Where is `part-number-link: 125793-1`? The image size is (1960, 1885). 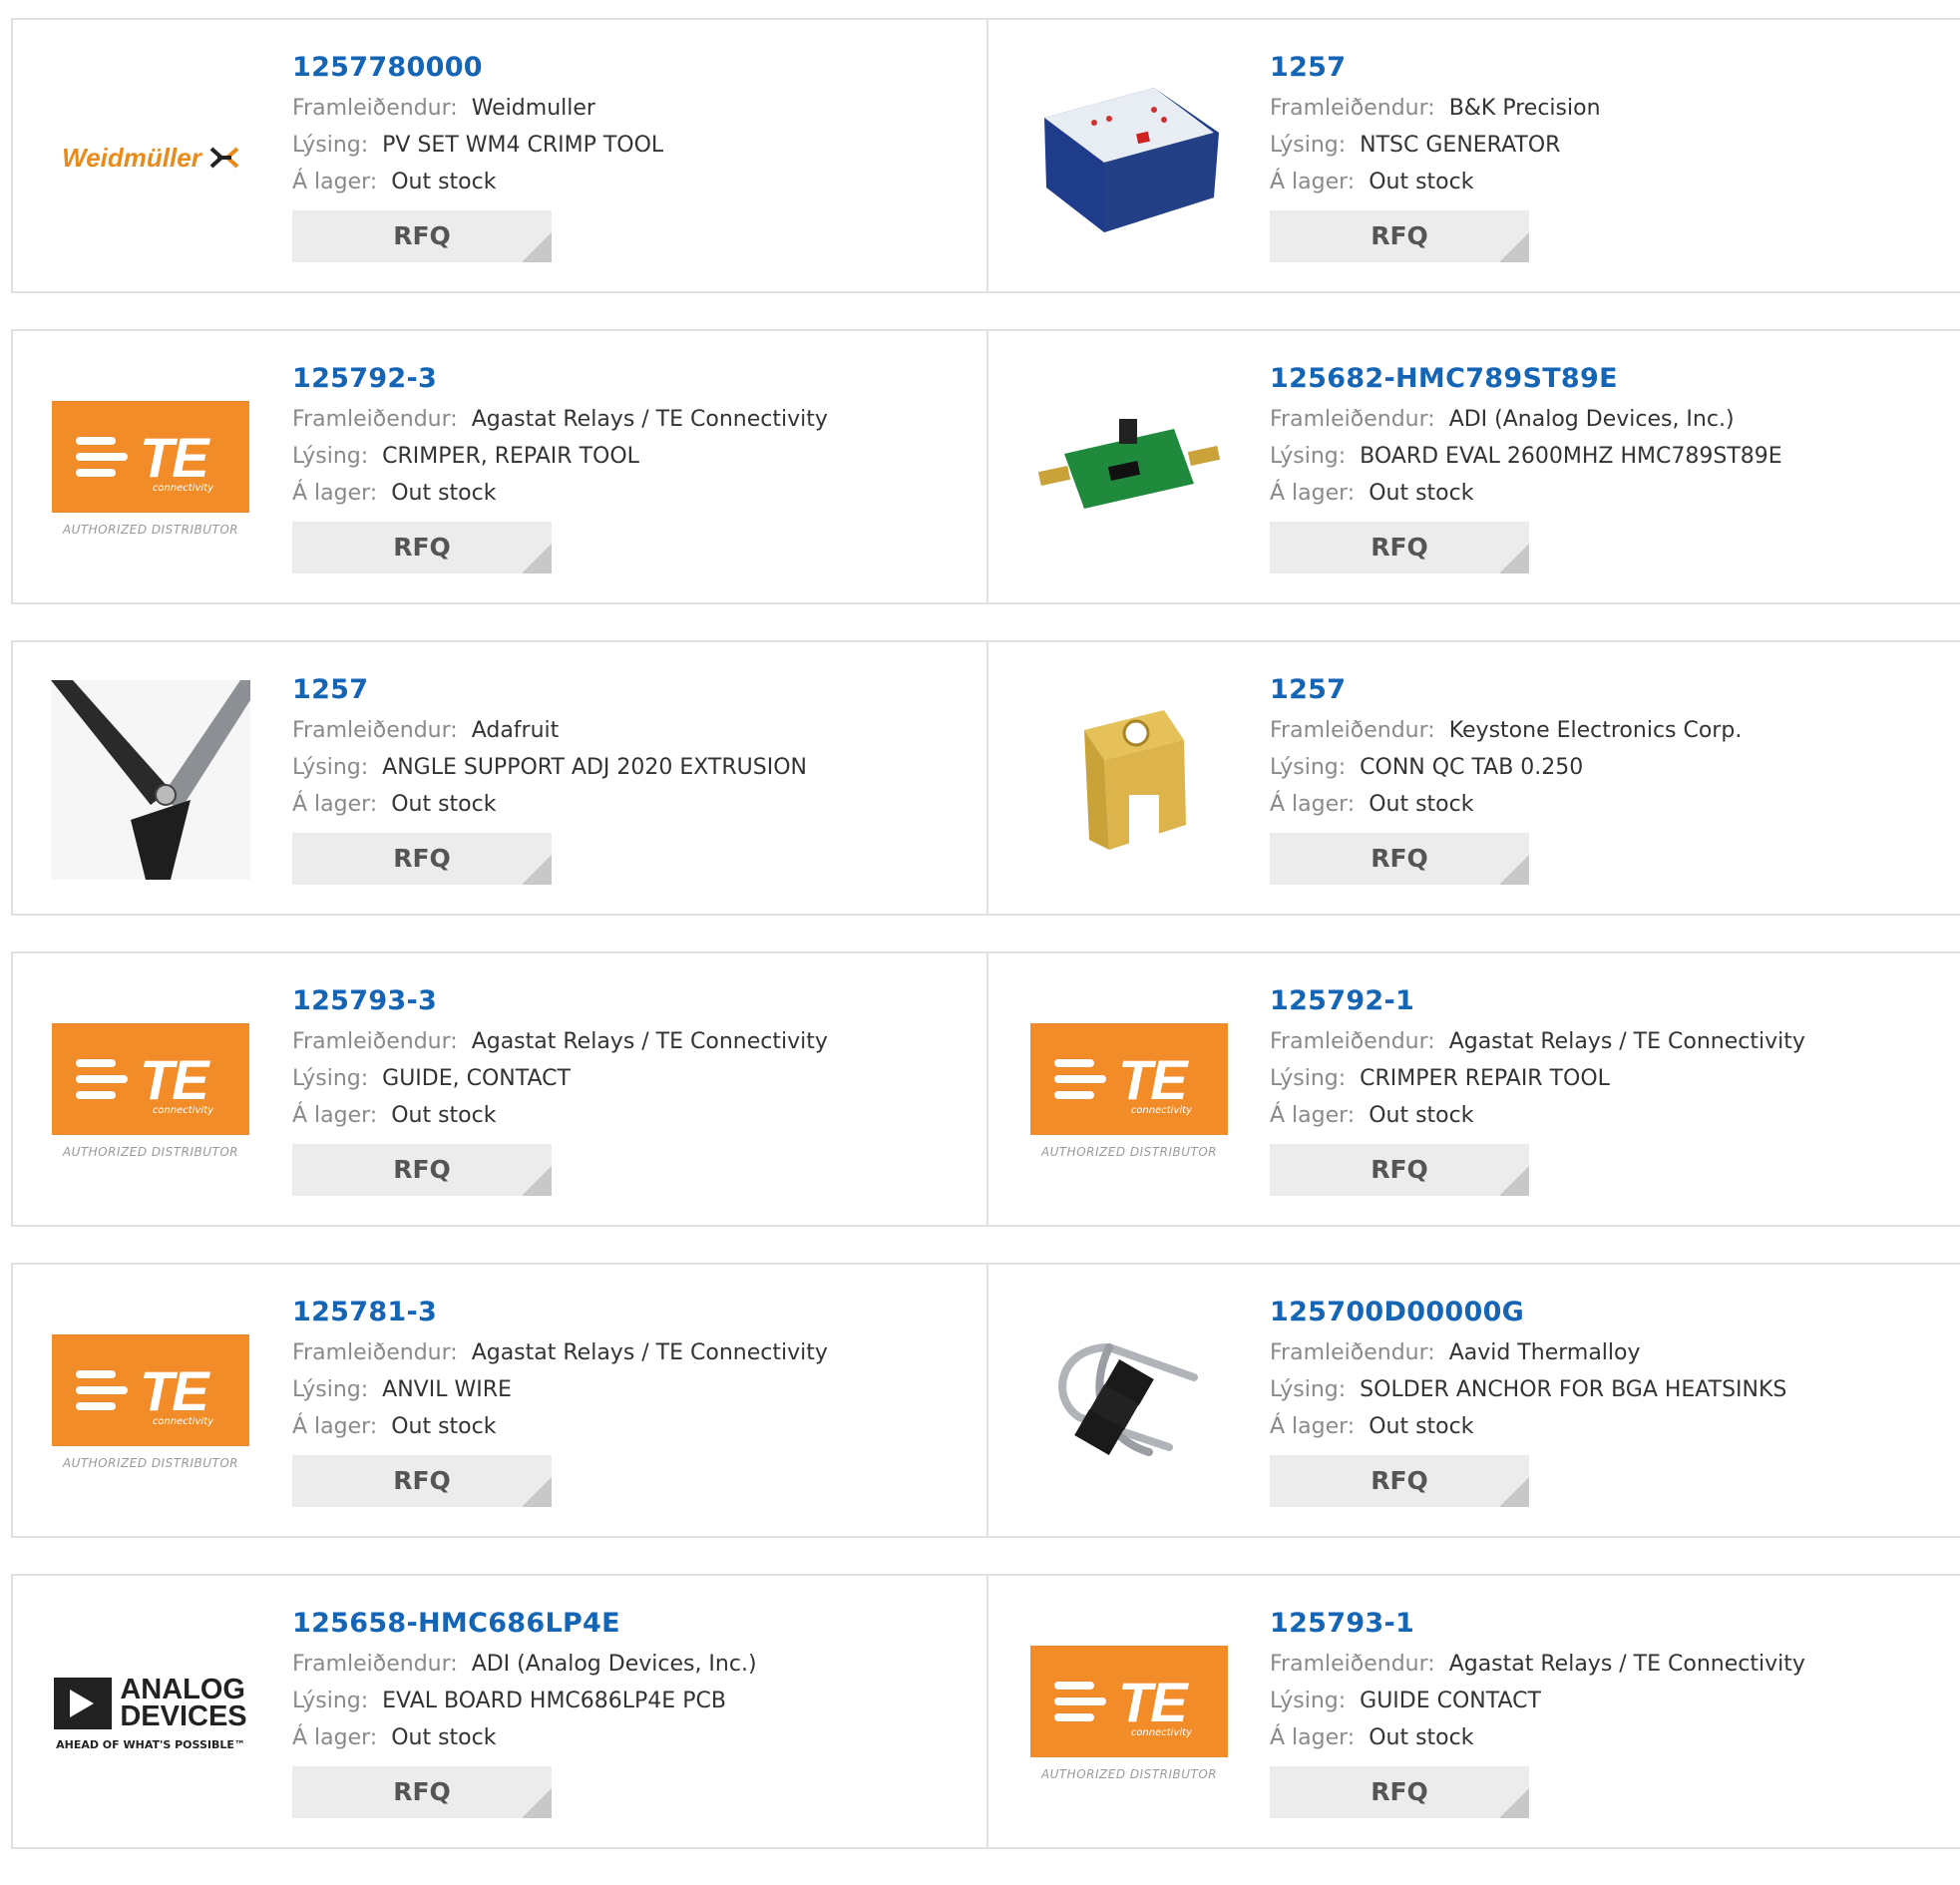
part-number-link: 125793-1 is located at coordinates (1609, 1626).